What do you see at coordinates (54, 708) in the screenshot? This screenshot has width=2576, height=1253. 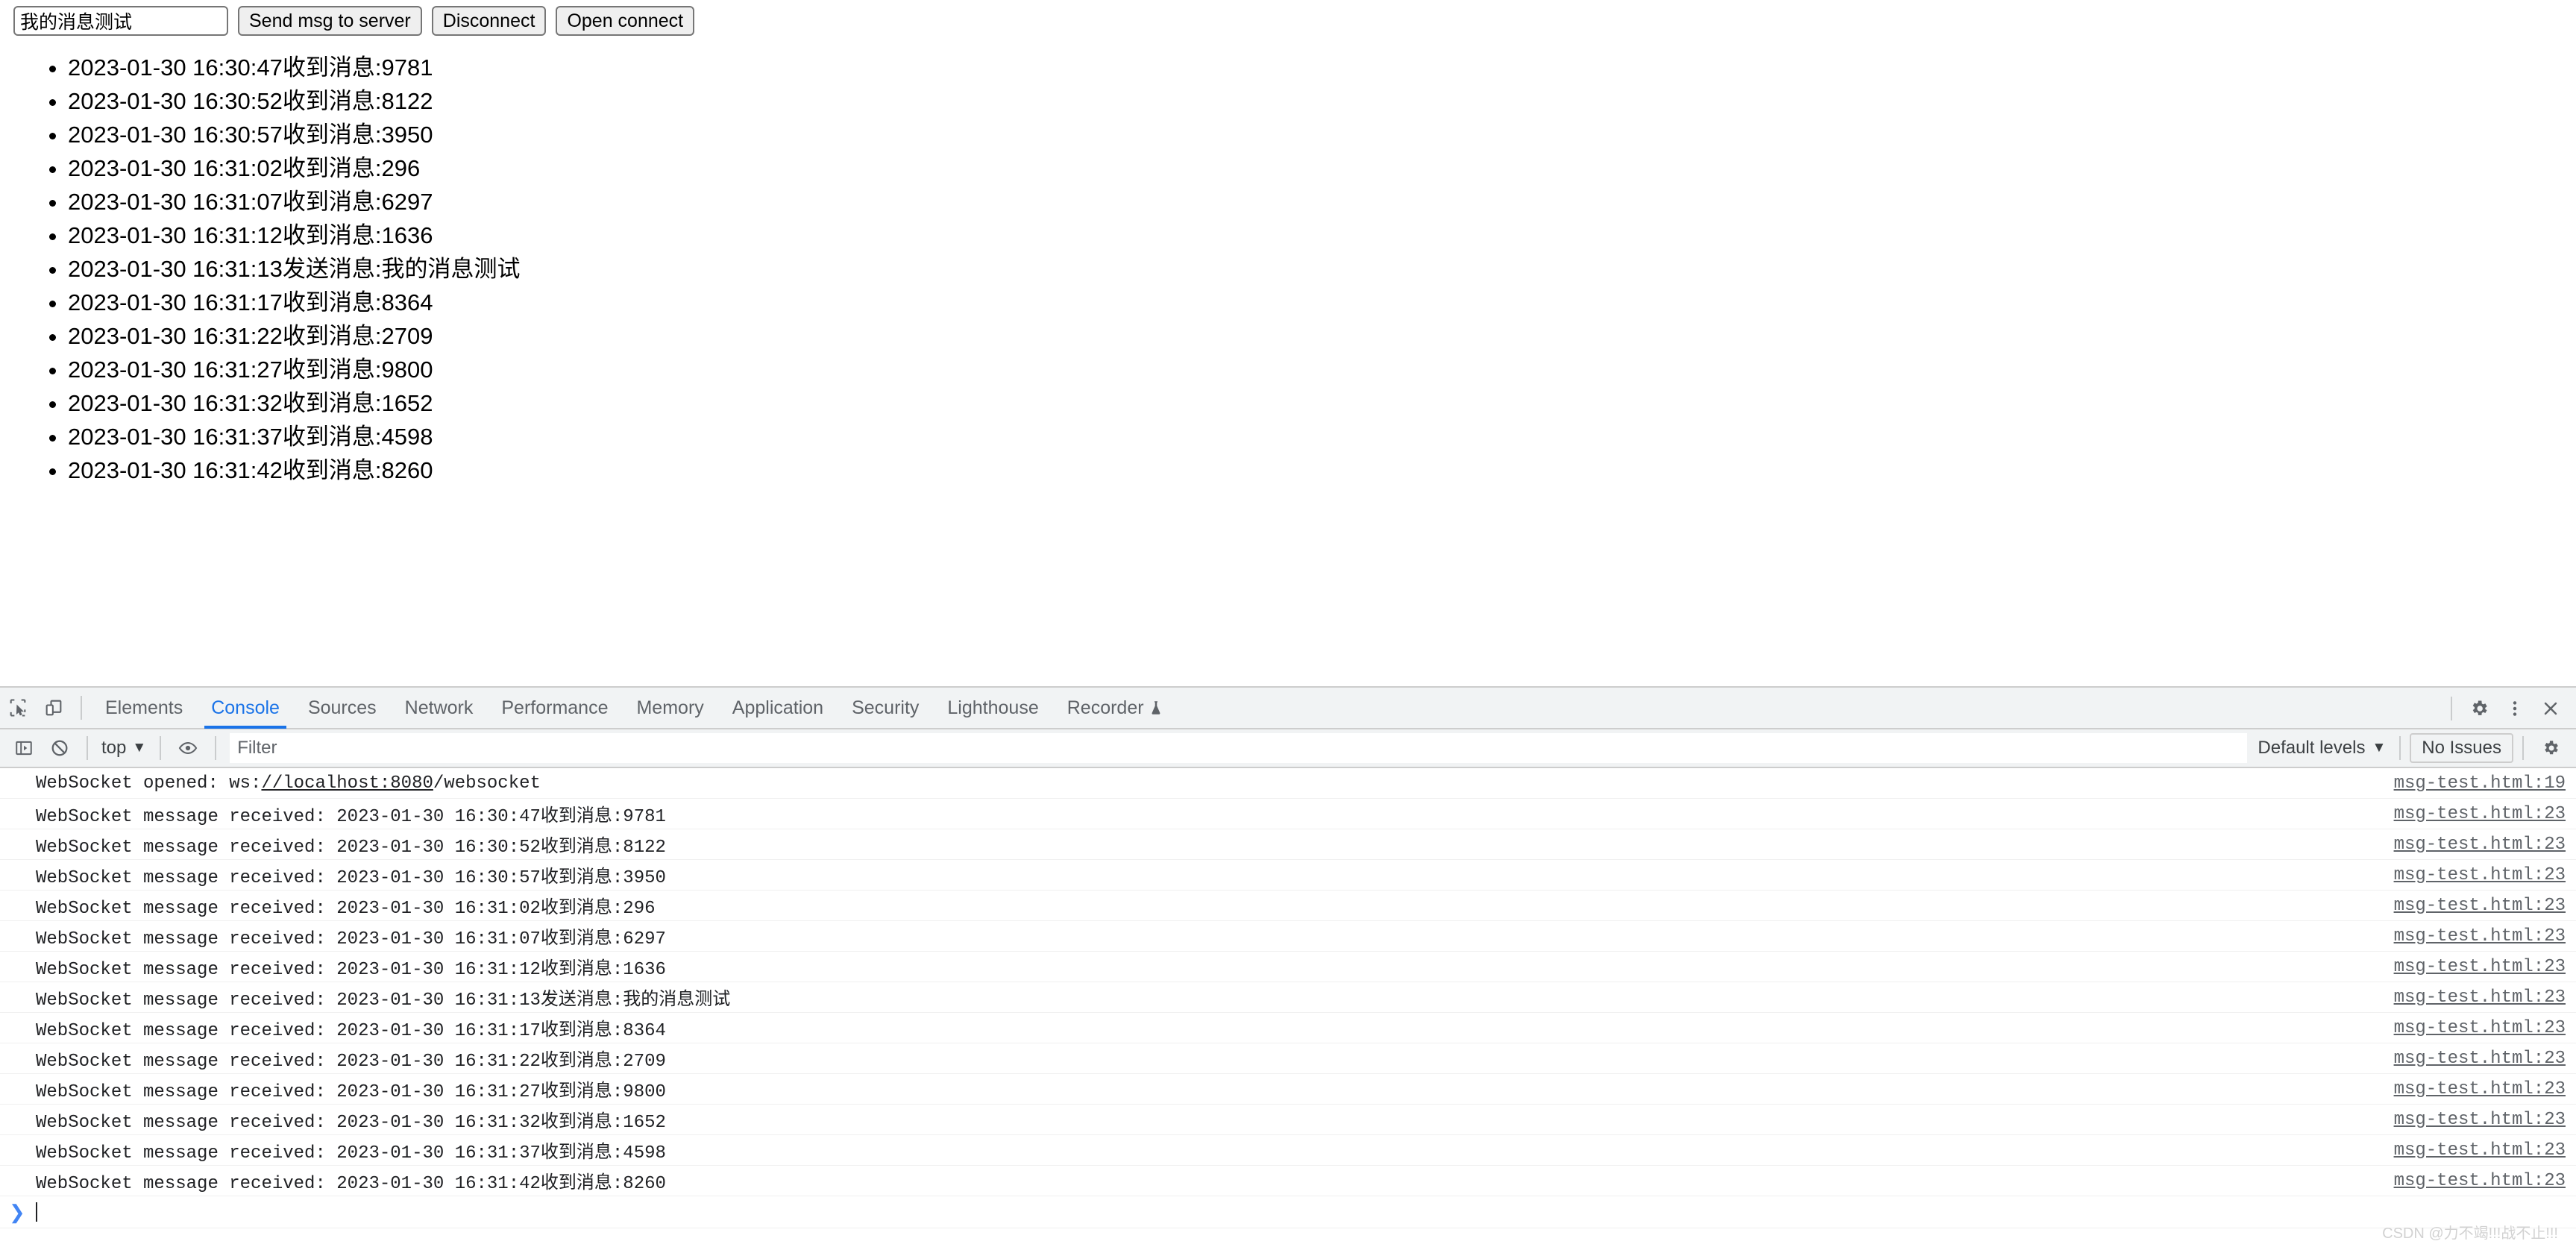 I see `device-toolbar-icon` at bounding box center [54, 708].